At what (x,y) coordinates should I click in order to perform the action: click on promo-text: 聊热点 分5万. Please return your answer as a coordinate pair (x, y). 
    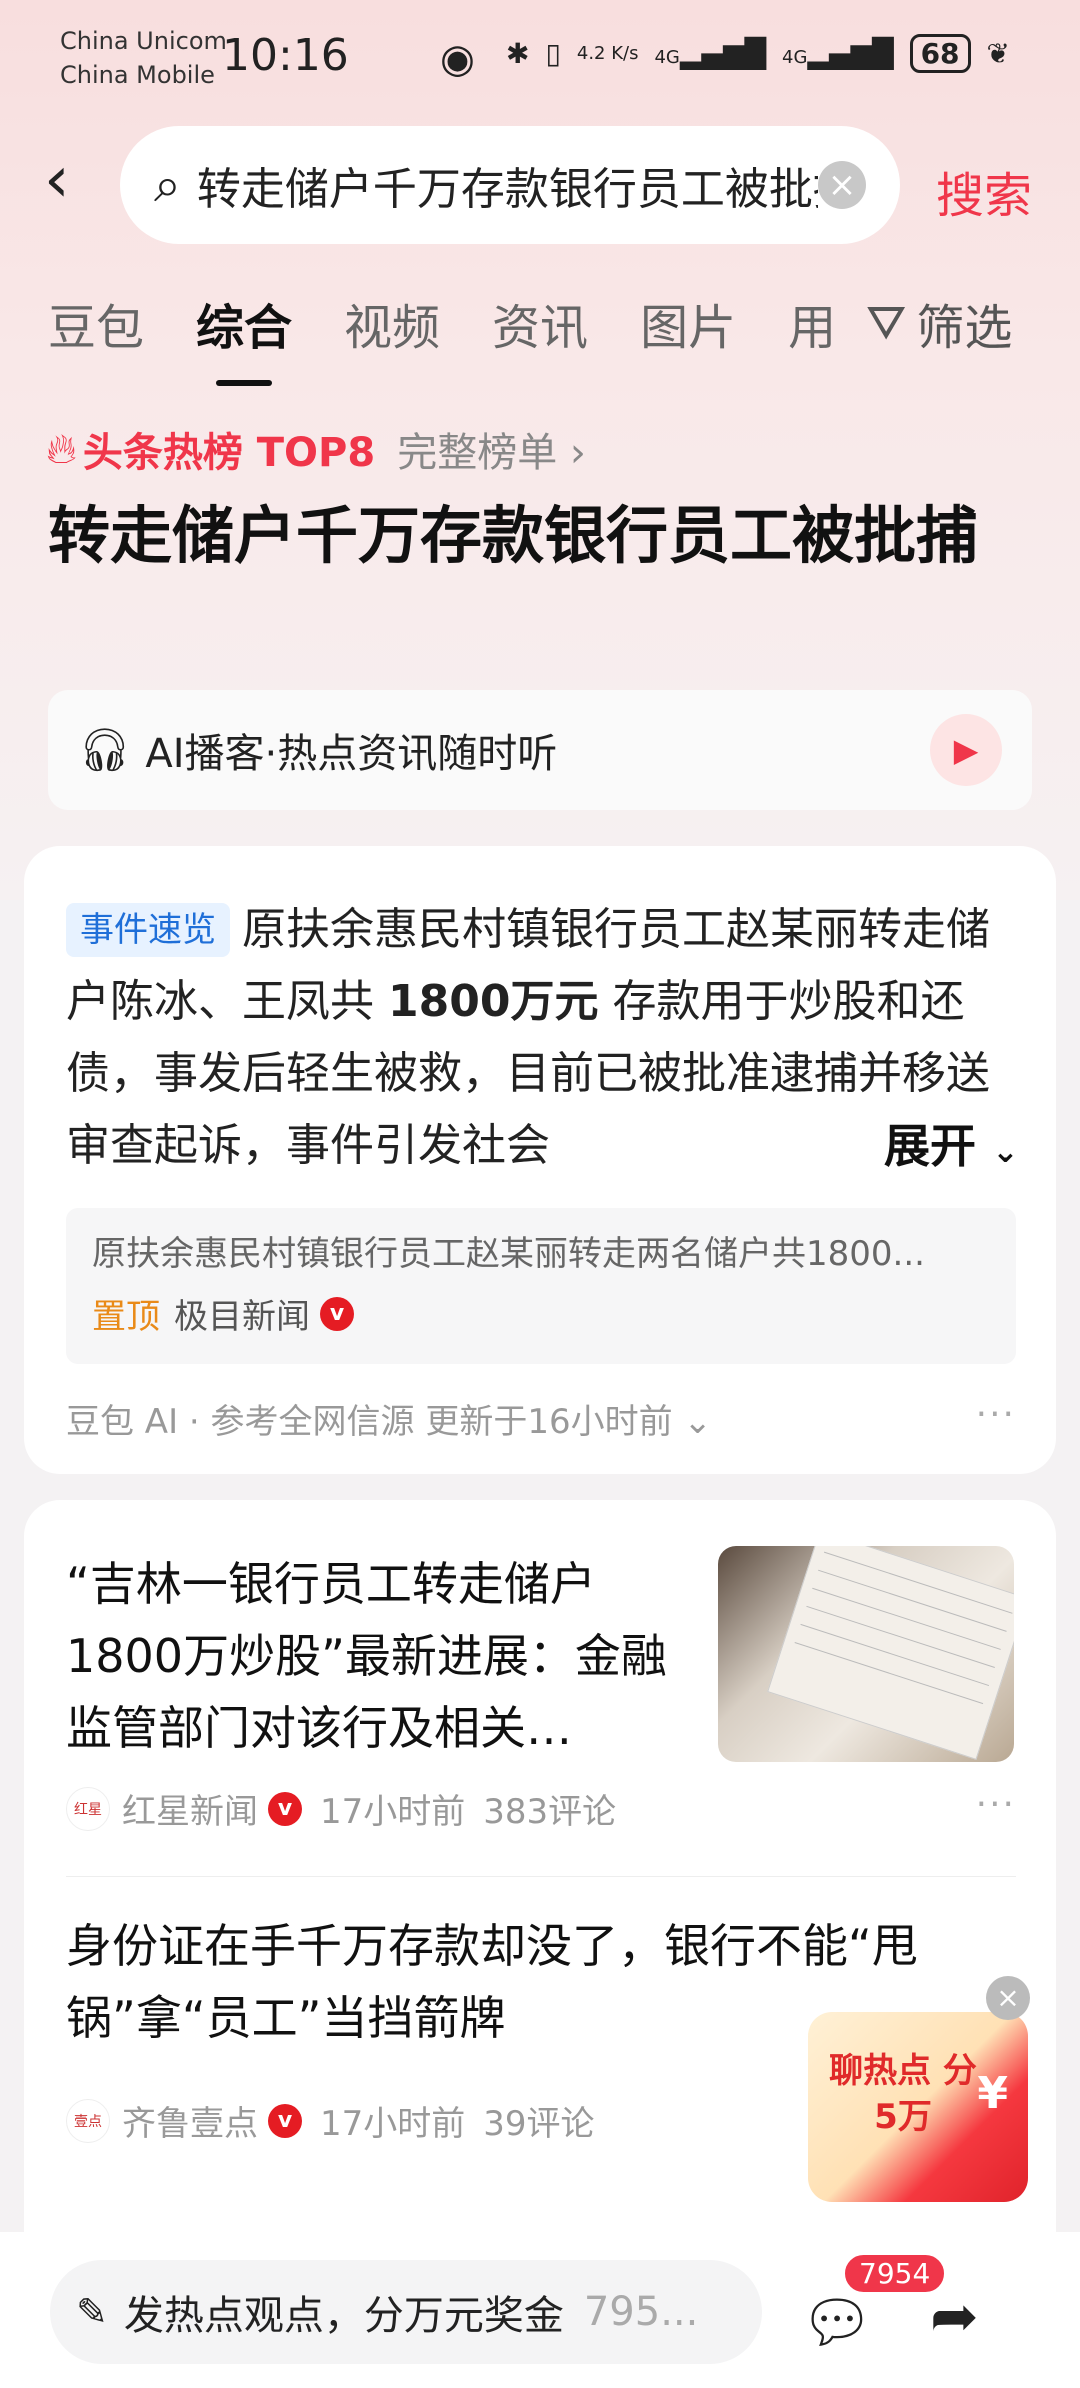
    Looking at the image, I should click on (903, 2094).